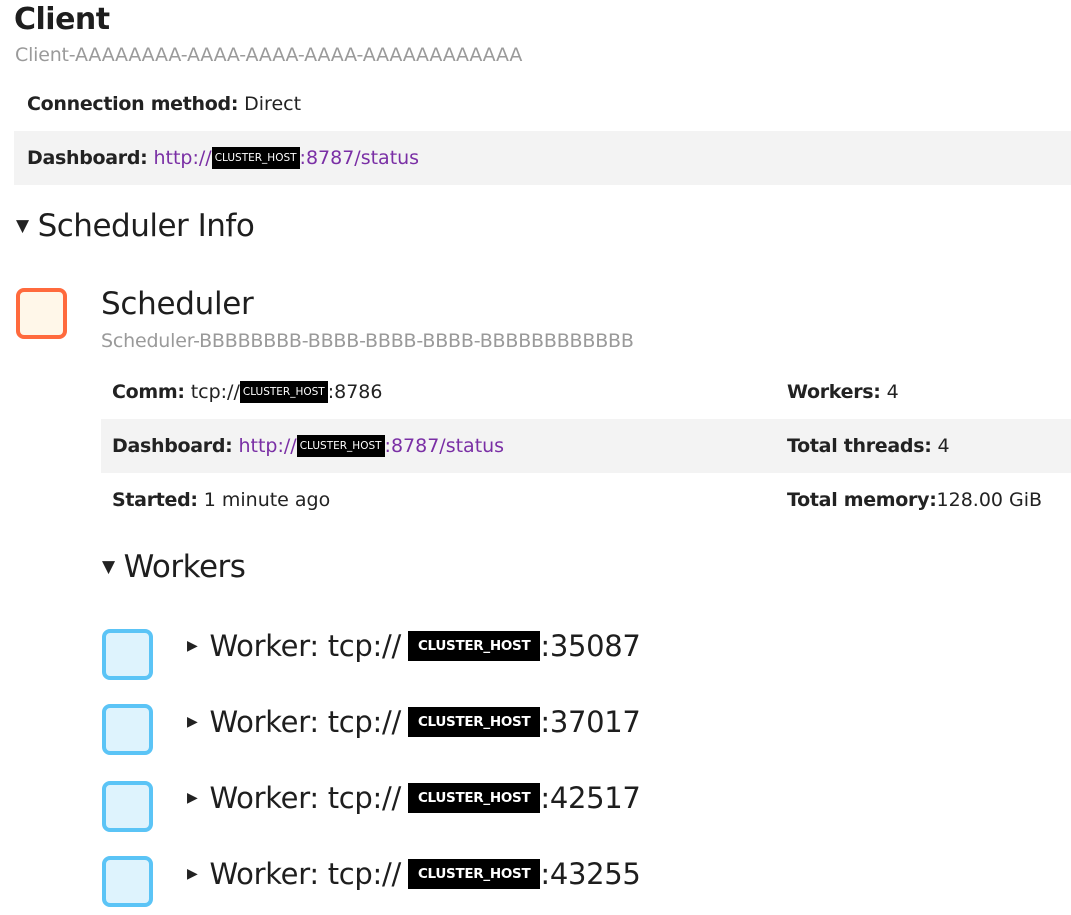 This screenshot has height=915, width=1071. I want to click on client-dashboard-link: http://CLUSTER_HOST:8787/status, so click(286, 158).